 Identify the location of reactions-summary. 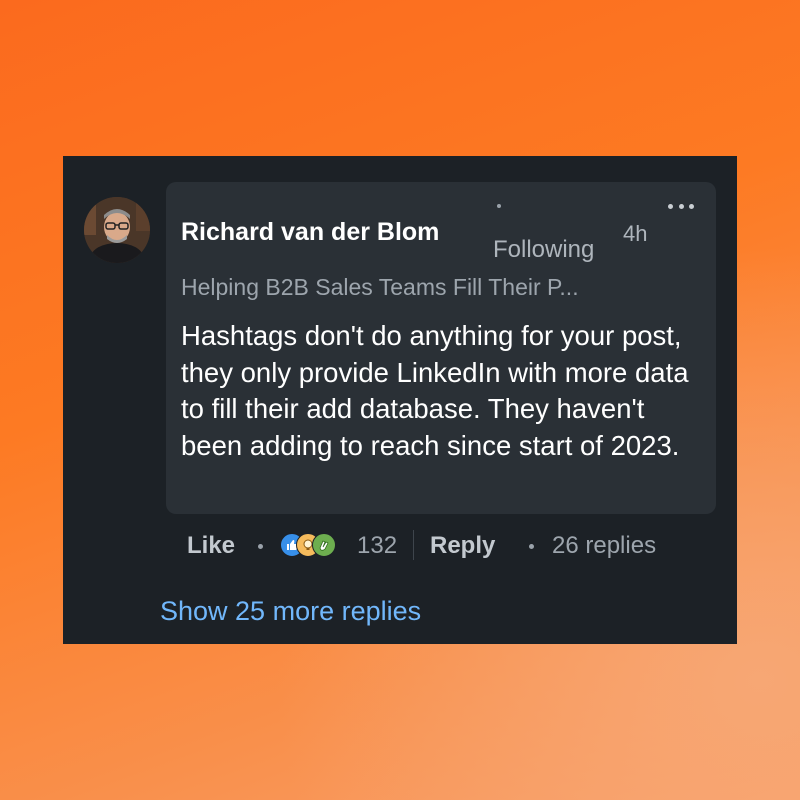
(315, 546).